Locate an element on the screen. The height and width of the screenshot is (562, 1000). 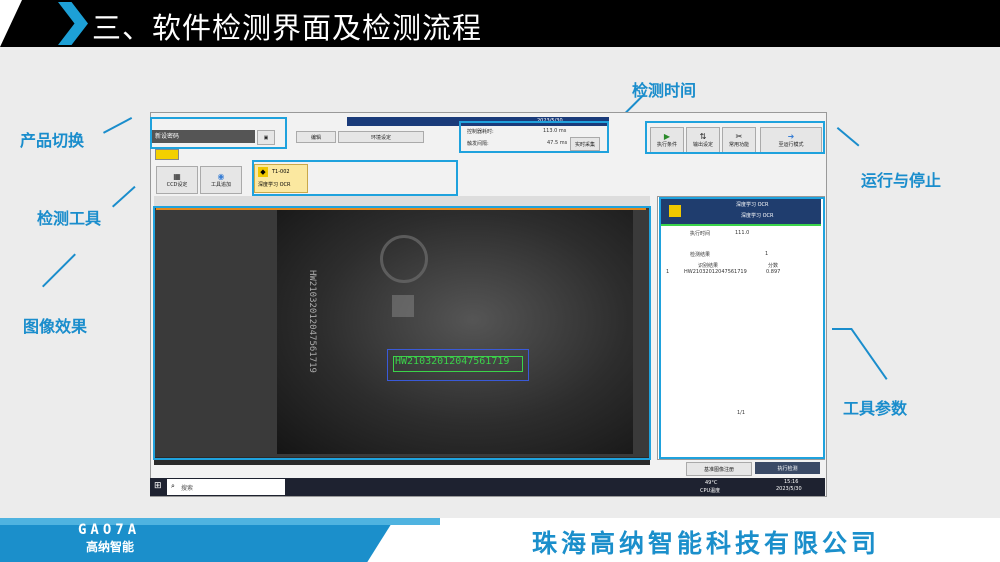
cpu-temp: 49°C is located at coordinates (711, 483).